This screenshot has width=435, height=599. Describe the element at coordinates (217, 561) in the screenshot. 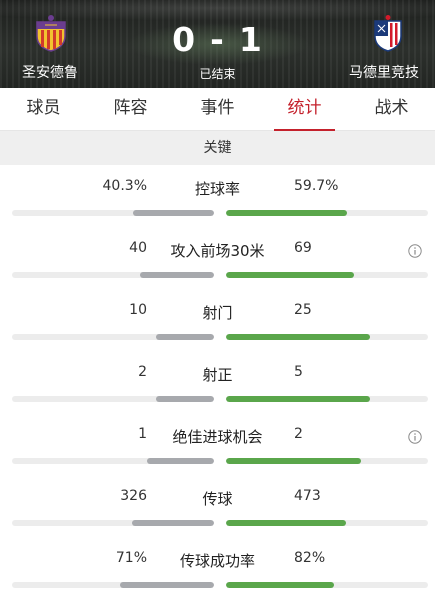

I see `stat-label: 传球成功率` at that location.